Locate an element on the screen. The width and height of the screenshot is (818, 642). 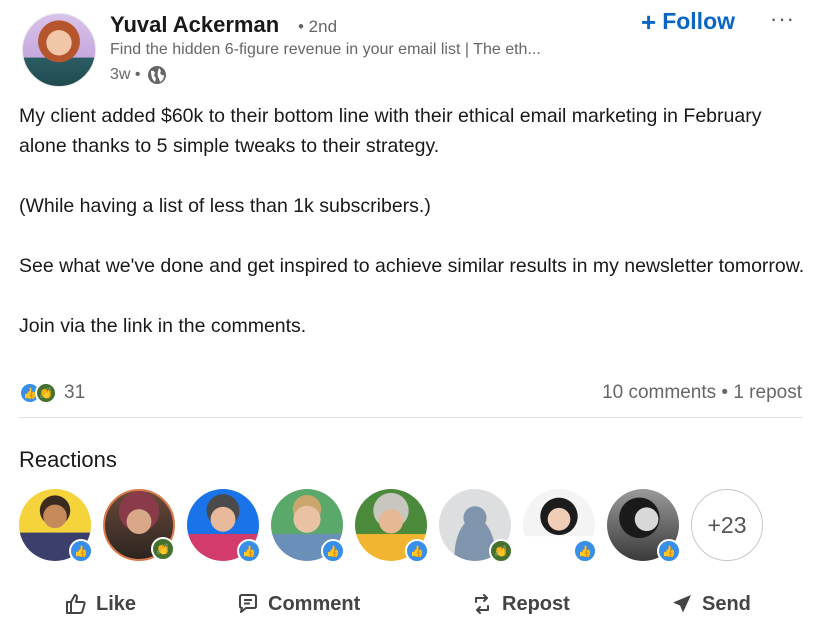
follow-label: Follow is located at coordinates (699, 21).